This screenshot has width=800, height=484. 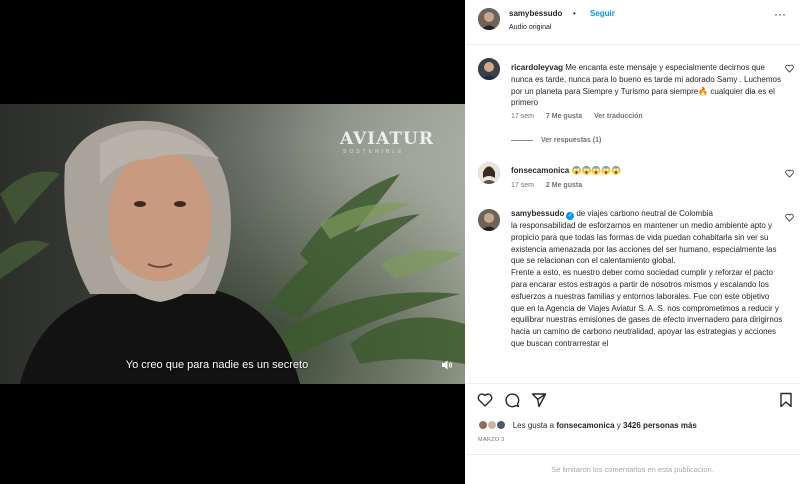 What do you see at coordinates (780, 14) in the screenshot?
I see `more-options-icon: ···` at bounding box center [780, 14].